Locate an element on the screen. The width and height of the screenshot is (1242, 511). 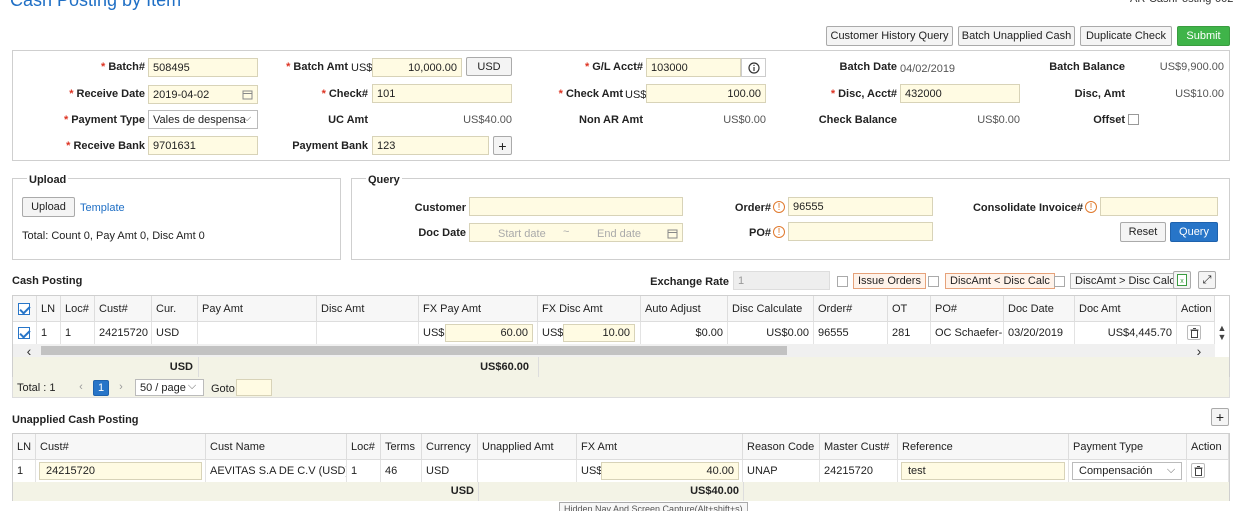
unapplied-cust-field: 24215720 is located at coordinates (120, 471).